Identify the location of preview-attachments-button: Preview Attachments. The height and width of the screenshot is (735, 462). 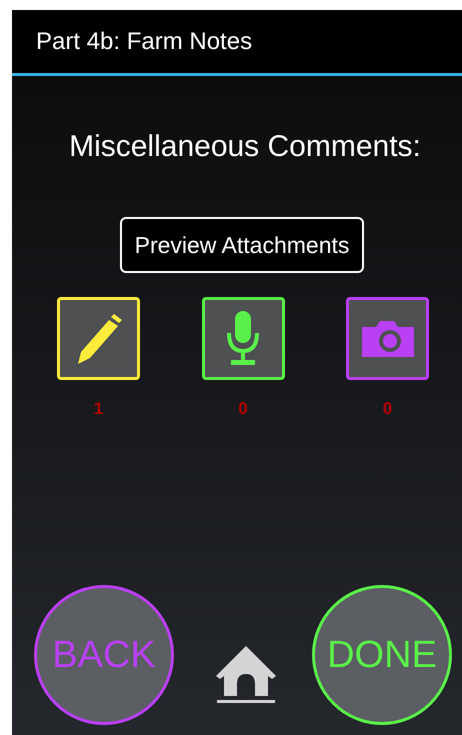
(242, 245).